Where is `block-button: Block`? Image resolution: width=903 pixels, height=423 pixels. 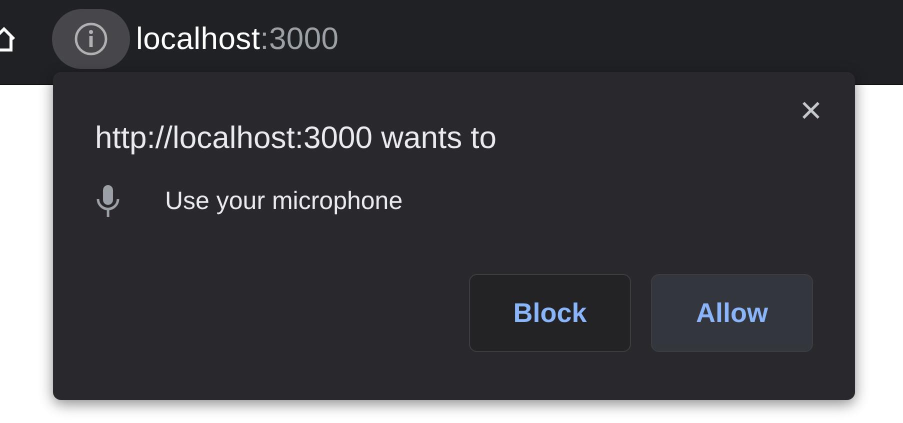 block-button: Block is located at coordinates (550, 313).